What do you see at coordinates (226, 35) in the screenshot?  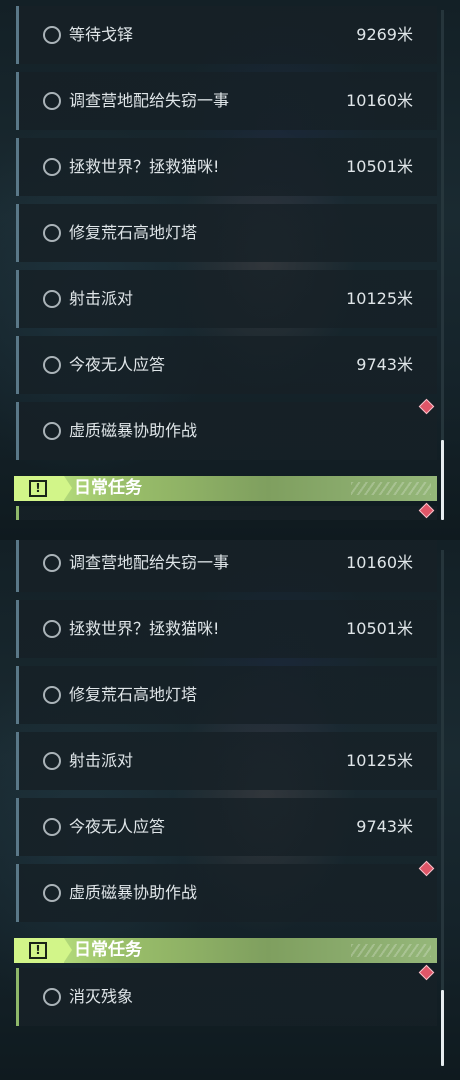 I see `quest-row: 等待戈铎 9269米` at bounding box center [226, 35].